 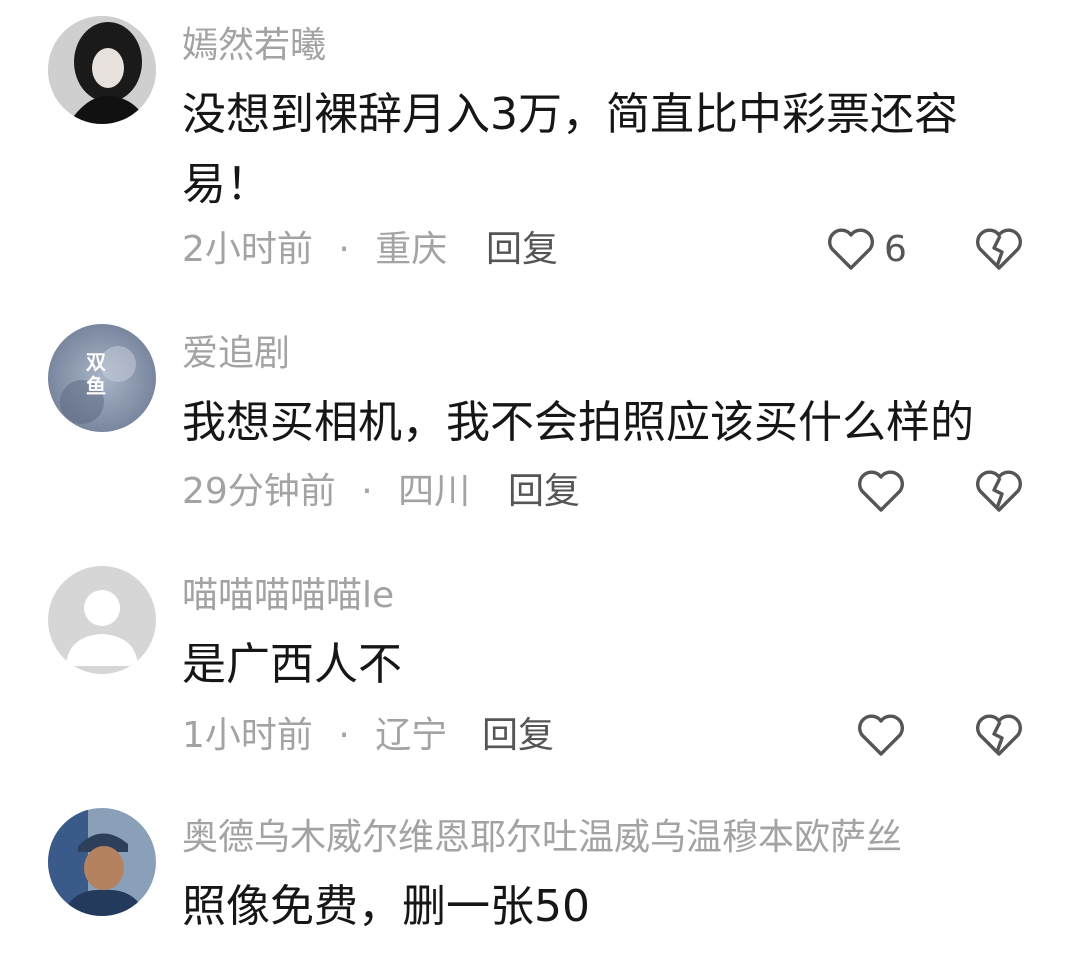 I want to click on old-man-portrait-icon, so click(x=102, y=862).